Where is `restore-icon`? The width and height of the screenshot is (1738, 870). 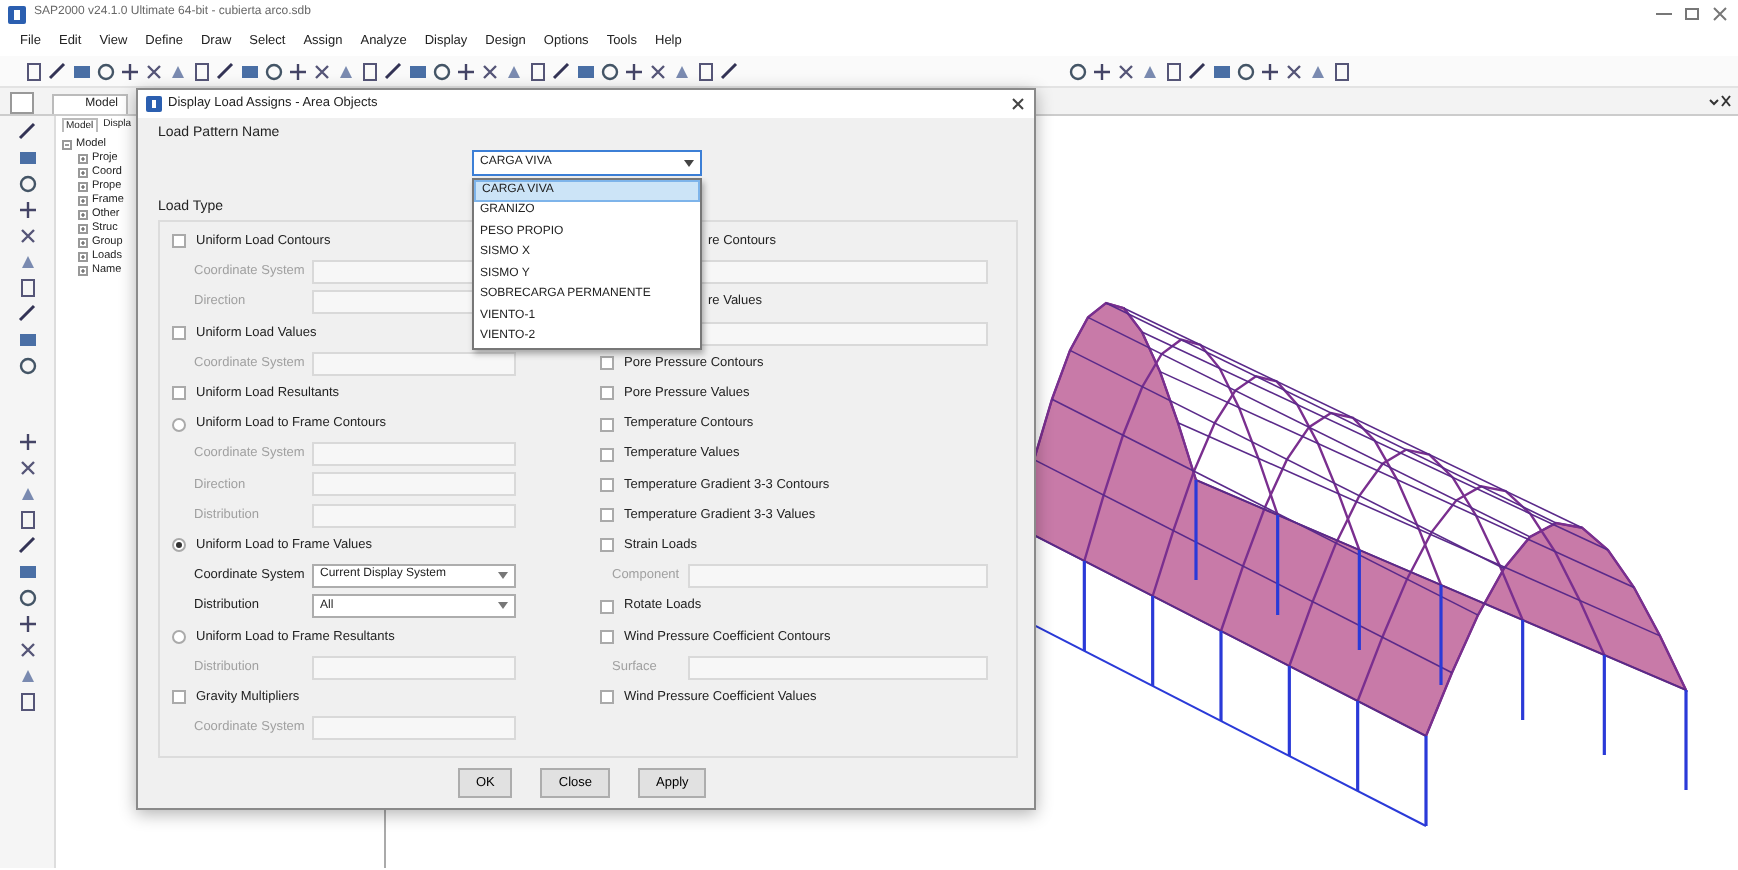
restore-icon is located at coordinates (1692, 14).